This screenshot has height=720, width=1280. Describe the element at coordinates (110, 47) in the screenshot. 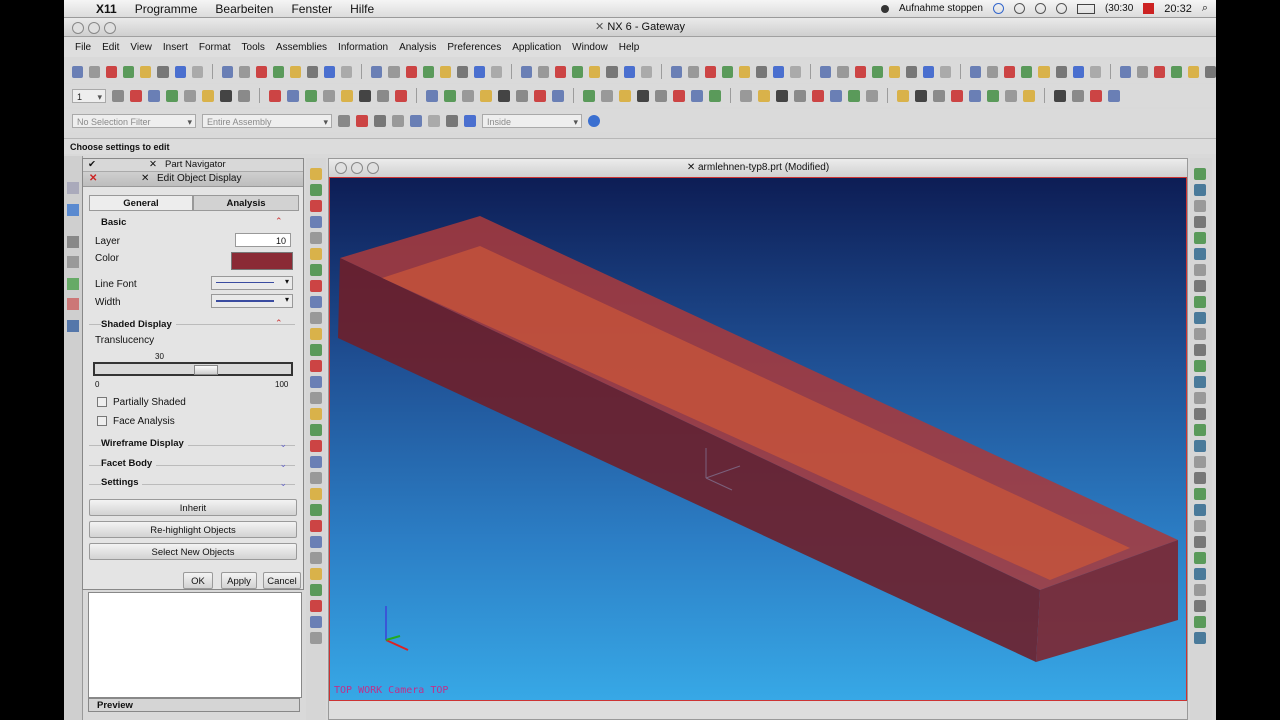

I see `menu-edit: Edit` at that location.